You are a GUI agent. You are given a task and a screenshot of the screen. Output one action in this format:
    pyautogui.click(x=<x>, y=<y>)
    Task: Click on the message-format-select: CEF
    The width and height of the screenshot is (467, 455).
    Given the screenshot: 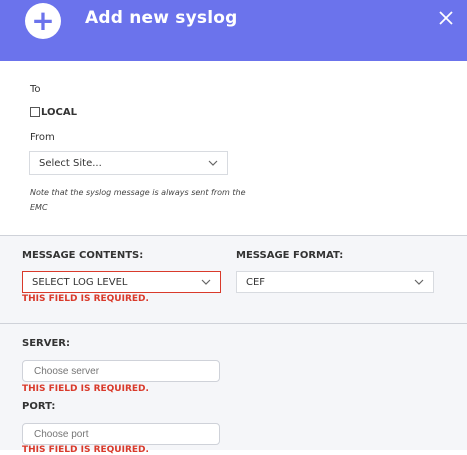 What is the action you would take?
    pyautogui.click(x=335, y=282)
    